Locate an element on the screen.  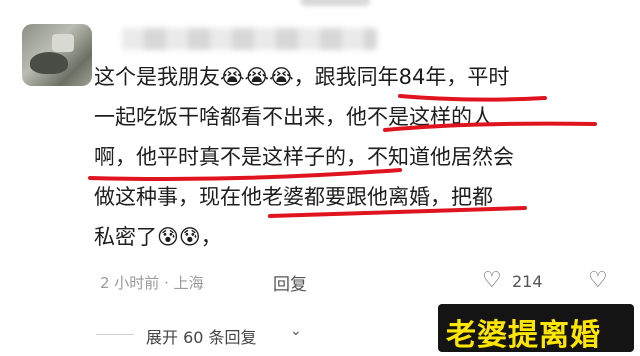
heart-outline-icon: ♡ is located at coordinates (492, 280).